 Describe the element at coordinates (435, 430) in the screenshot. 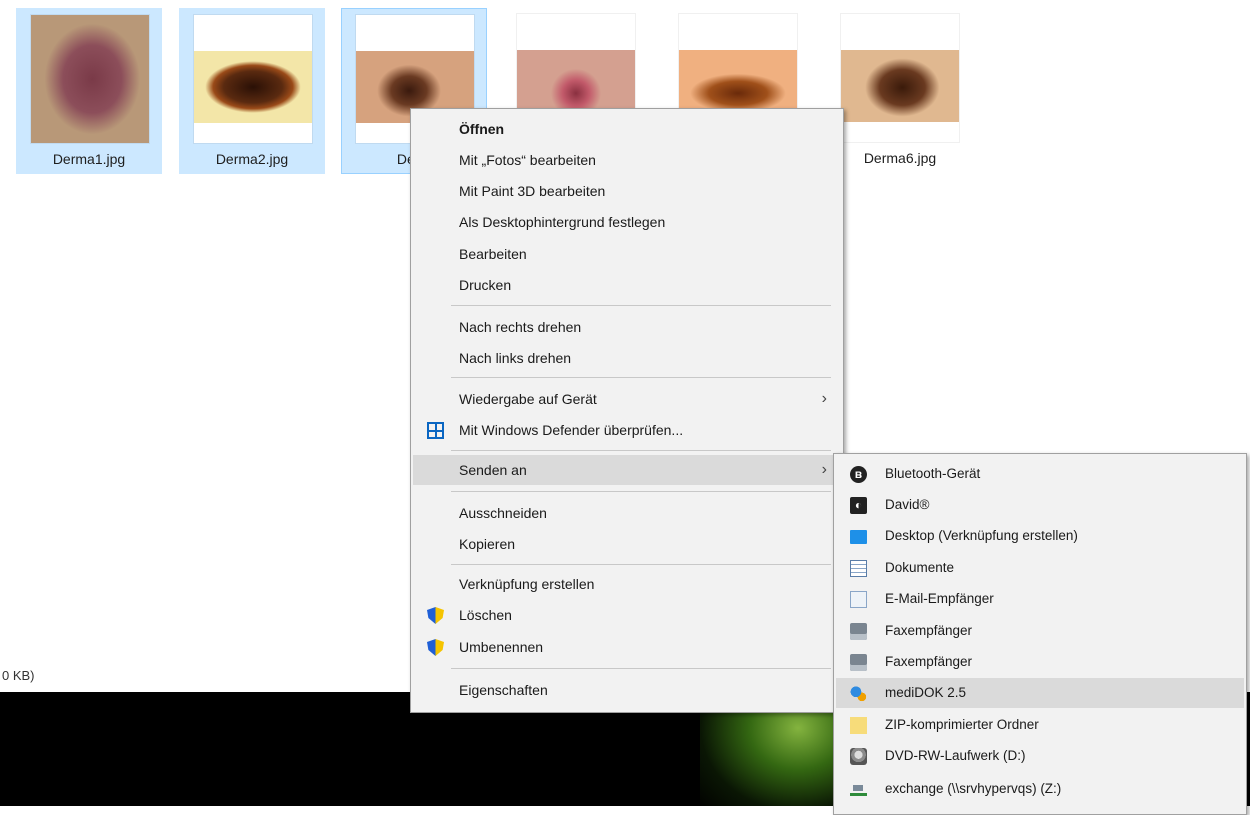

I see `defender-icon` at that location.